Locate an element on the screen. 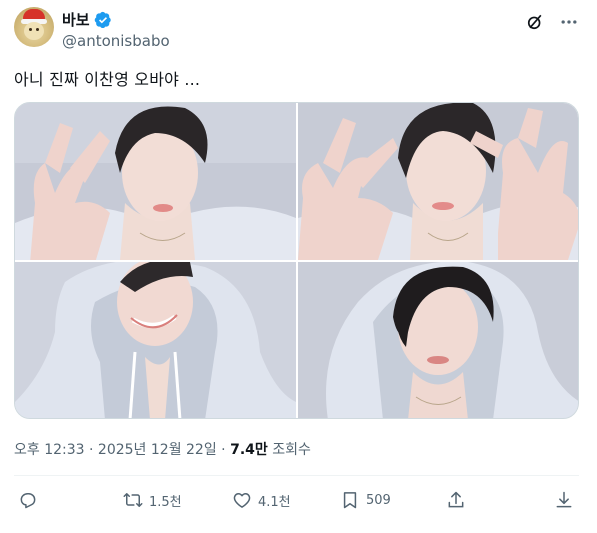 This screenshot has height=533, width=597. name-row: 바보 is located at coordinates (87, 19).